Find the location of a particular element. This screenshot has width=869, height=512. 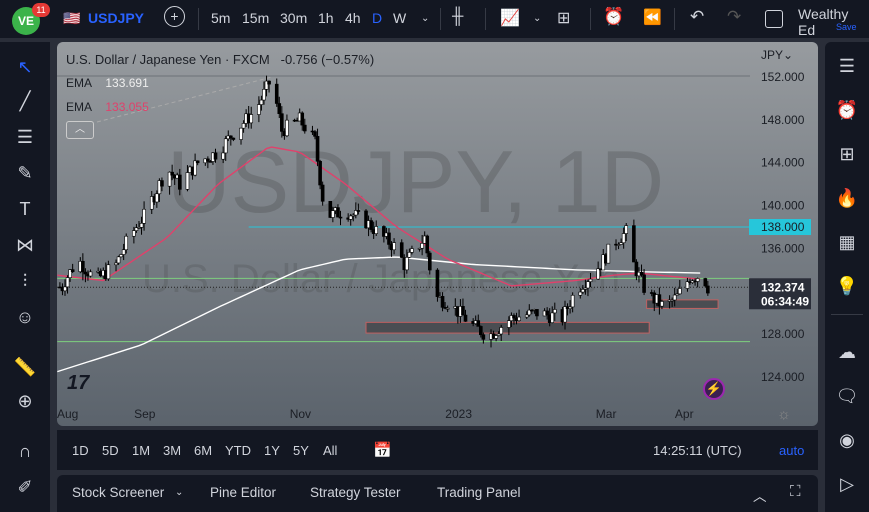

tf-15m: 15m is located at coordinates (255, 18).